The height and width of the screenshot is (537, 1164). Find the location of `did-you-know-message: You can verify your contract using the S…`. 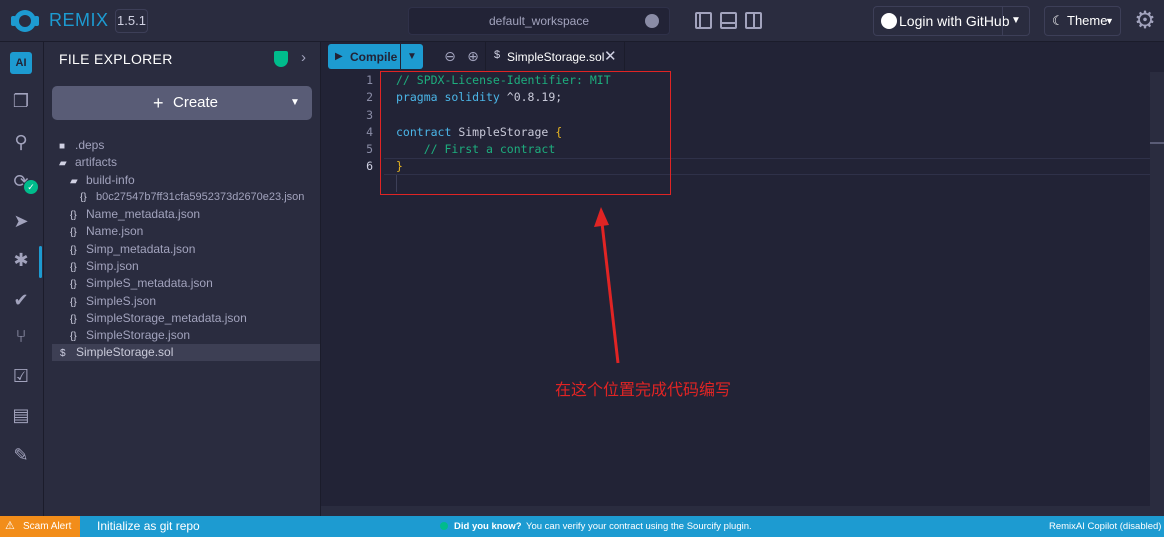

did-you-know-message: You can verify your contract using the S… is located at coordinates (639, 526).